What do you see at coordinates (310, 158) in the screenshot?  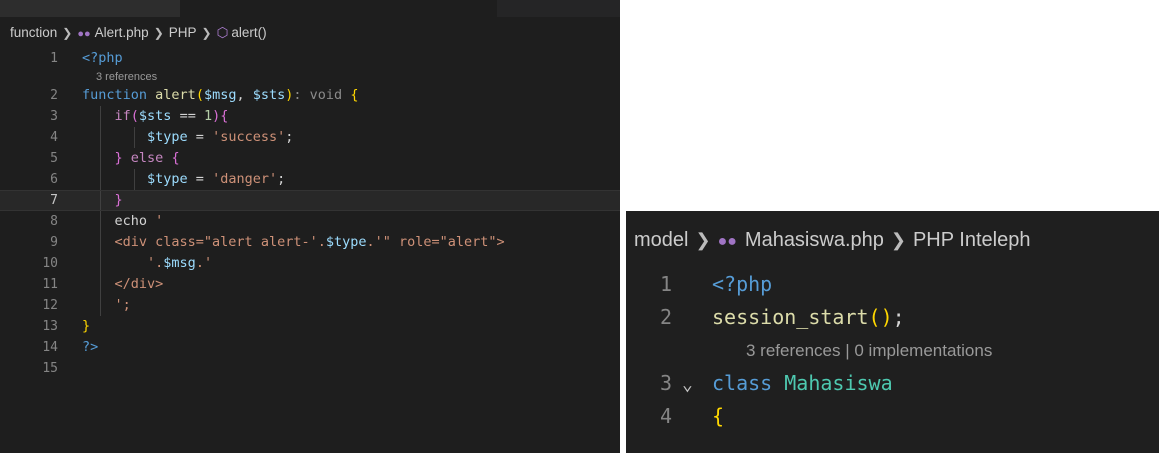 I see `code-line: 5 } else {` at bounding box center [310, 158].